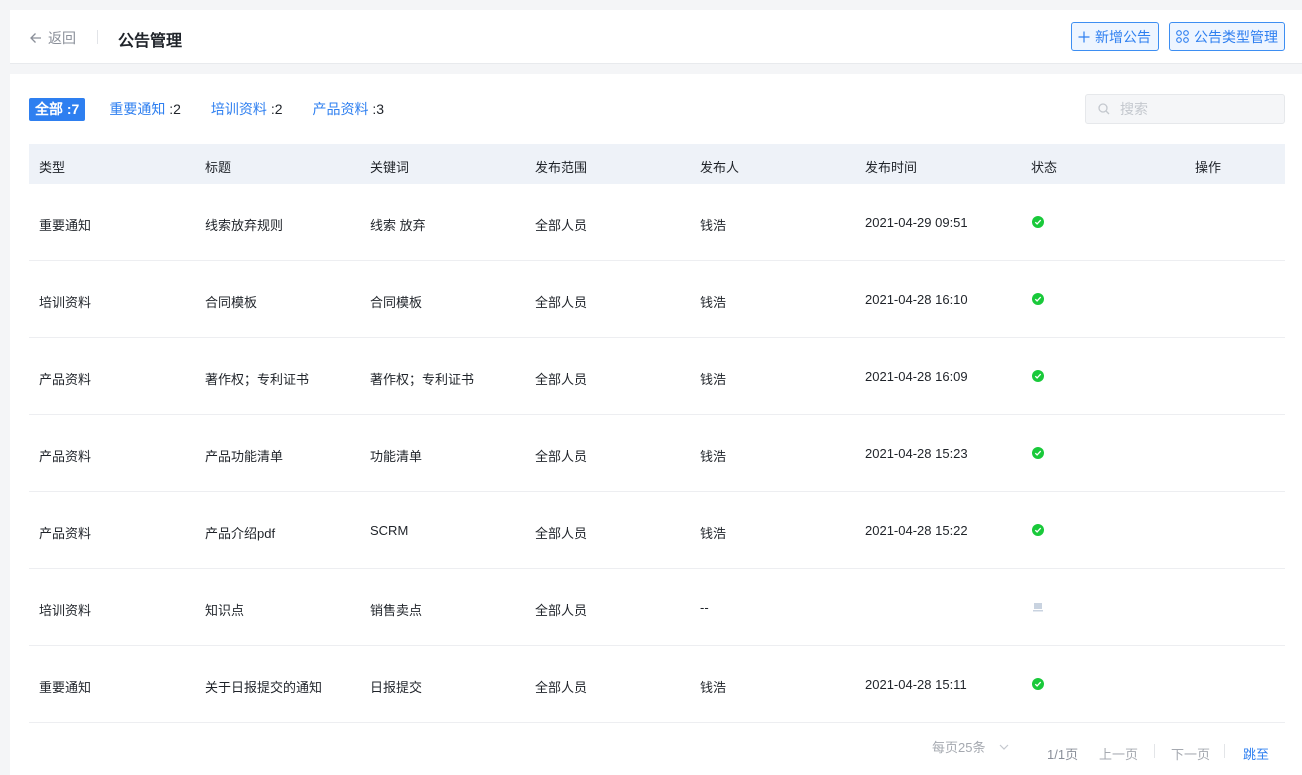  I want to click on arrow-left-icon, so click(35, 38).